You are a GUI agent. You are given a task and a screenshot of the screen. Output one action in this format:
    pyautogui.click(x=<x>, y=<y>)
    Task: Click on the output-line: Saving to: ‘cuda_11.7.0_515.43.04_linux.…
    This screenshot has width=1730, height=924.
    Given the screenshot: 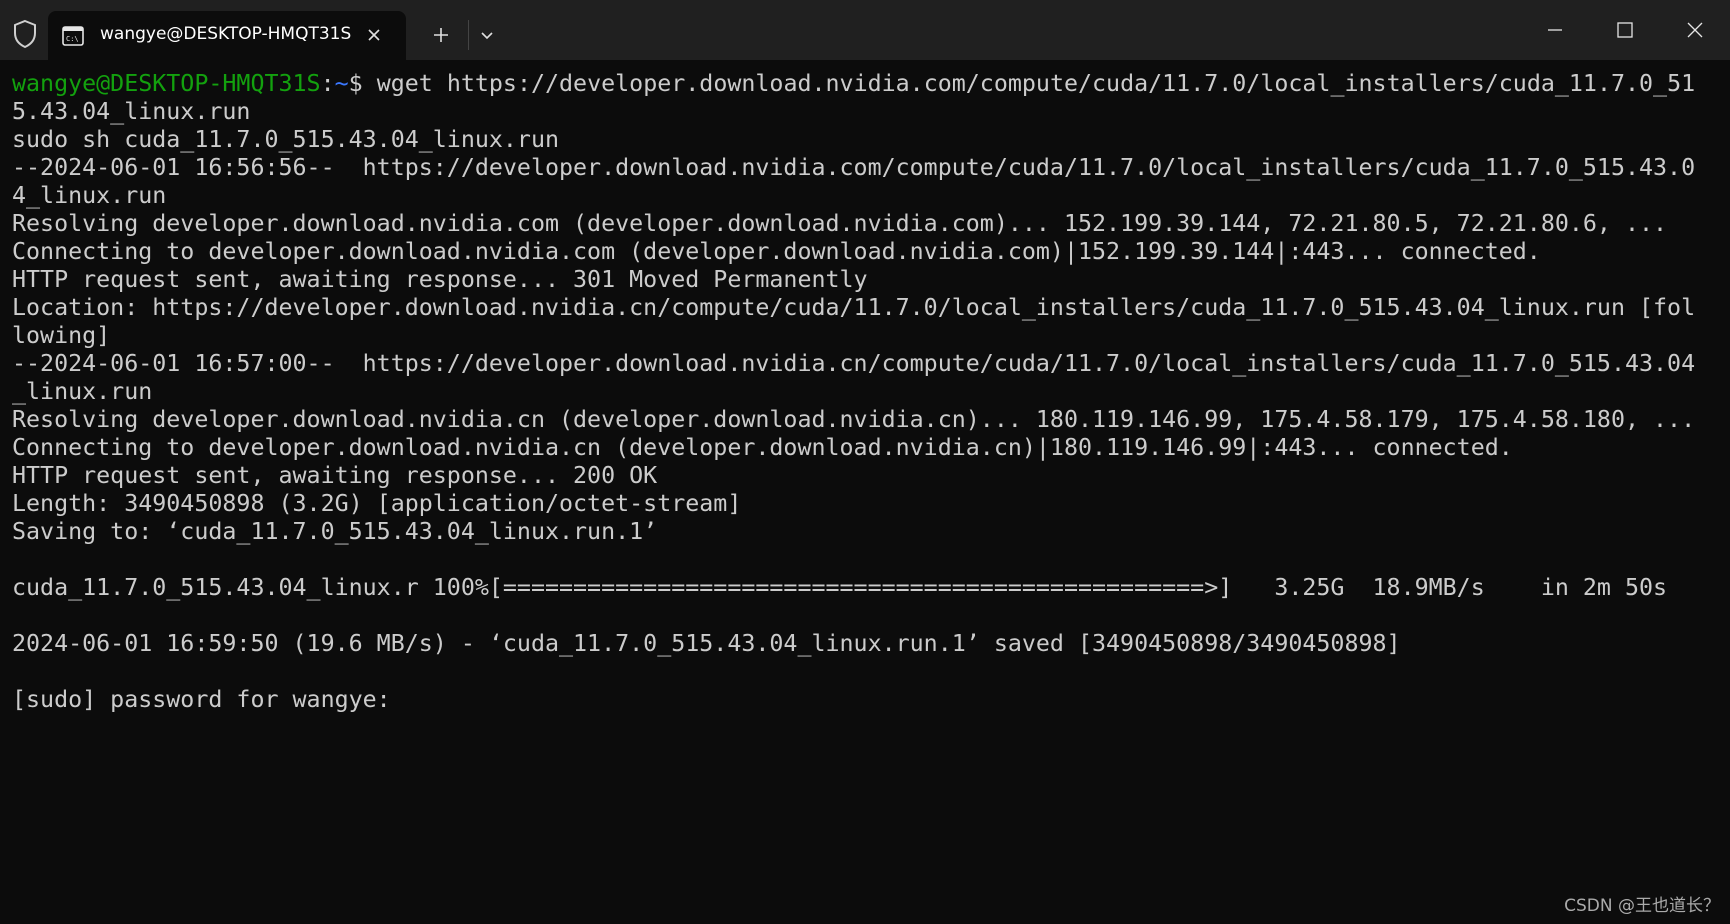 What is the action you would take?
    pyautogui.click(x=335, y=531)
    